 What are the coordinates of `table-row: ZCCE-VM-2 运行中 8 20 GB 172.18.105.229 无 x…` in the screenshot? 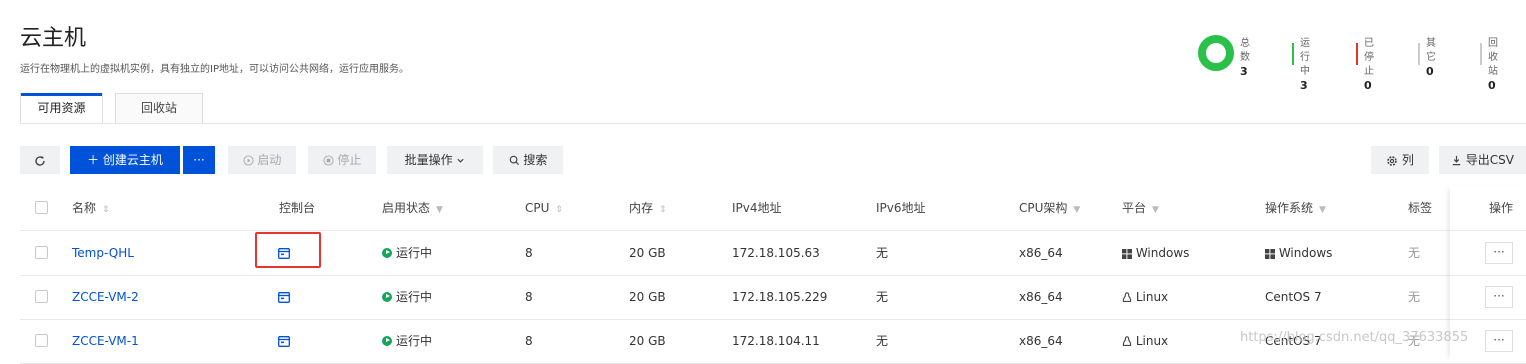 It's located at (773, 297).